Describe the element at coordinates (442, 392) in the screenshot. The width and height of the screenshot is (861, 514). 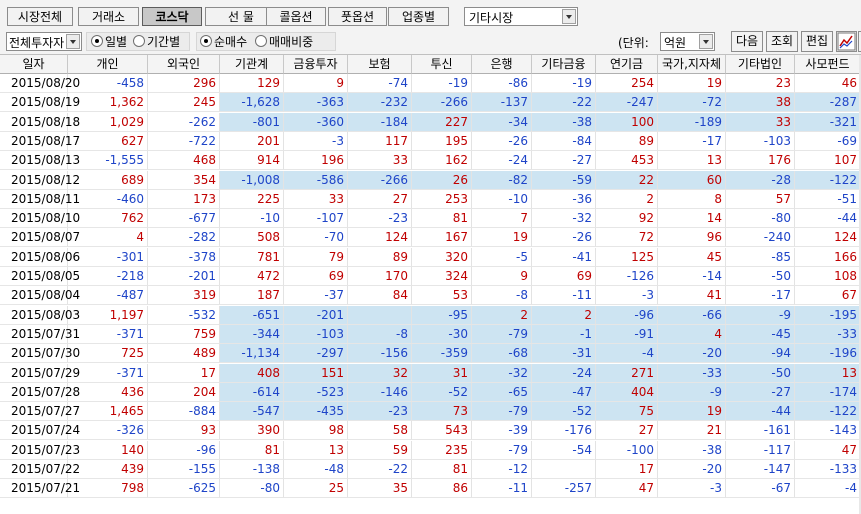
I see `cell-investment-trust: -52` at that location.